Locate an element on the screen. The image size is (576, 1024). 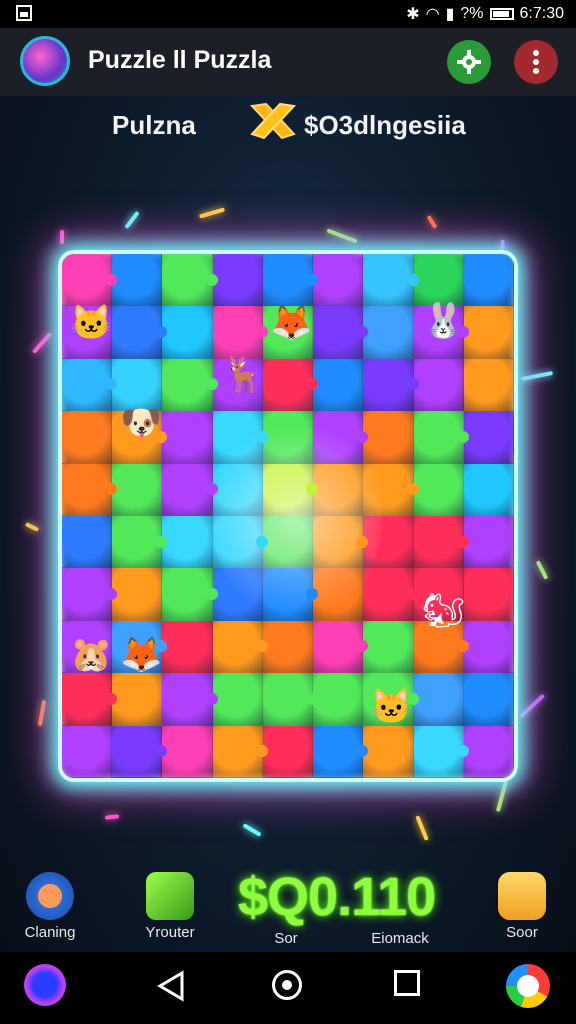
browser-icon is located at coordinates (528, 986).